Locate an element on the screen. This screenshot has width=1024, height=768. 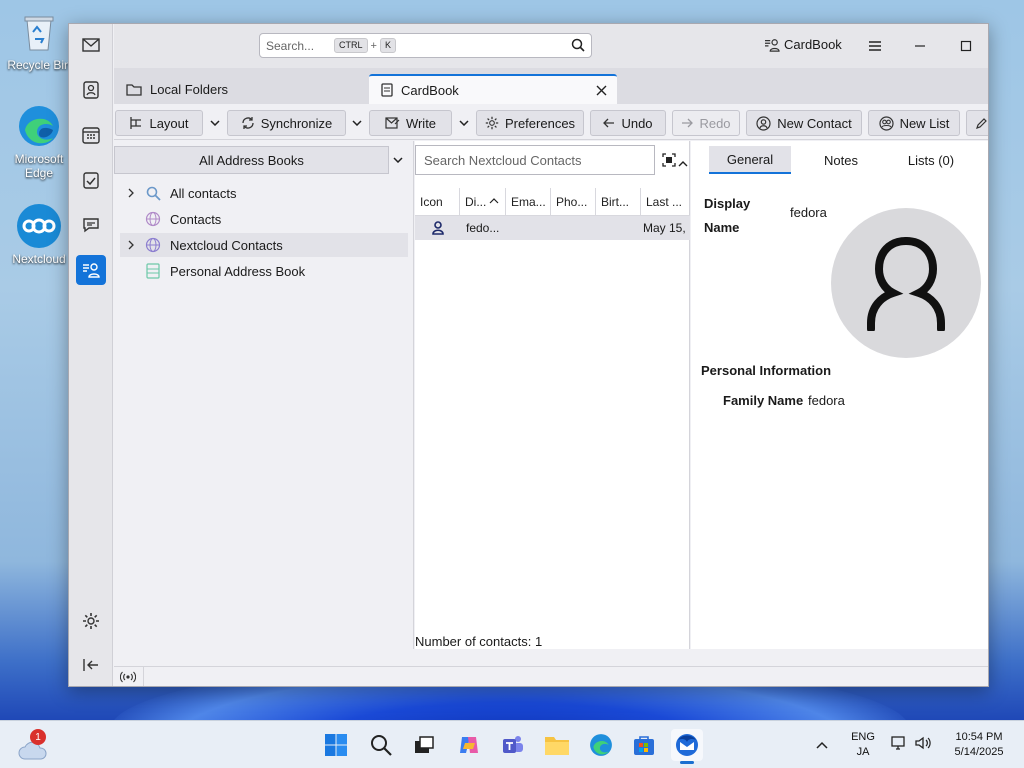
copilot-icon is located at coordinates (469, 745).